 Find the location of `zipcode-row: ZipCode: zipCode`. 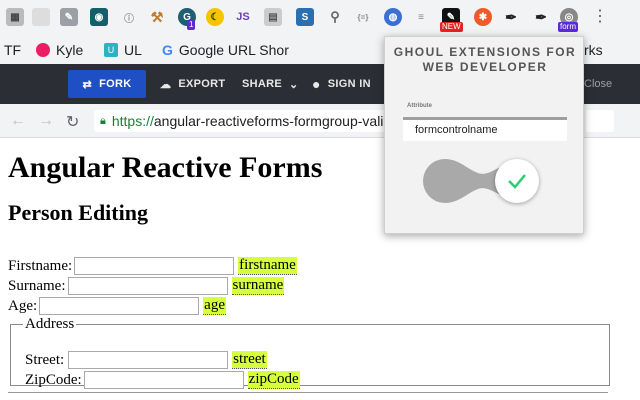

zipcode-row: ZipCode: zipCode is located at coordinates (162, 380).